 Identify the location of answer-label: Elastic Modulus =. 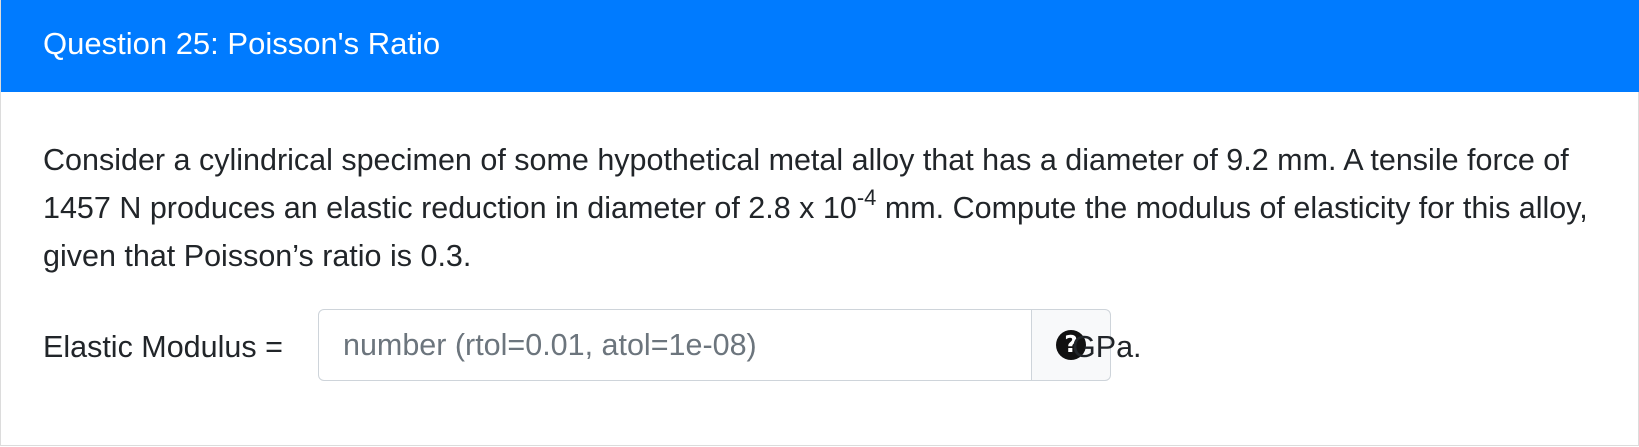
(163, 347).